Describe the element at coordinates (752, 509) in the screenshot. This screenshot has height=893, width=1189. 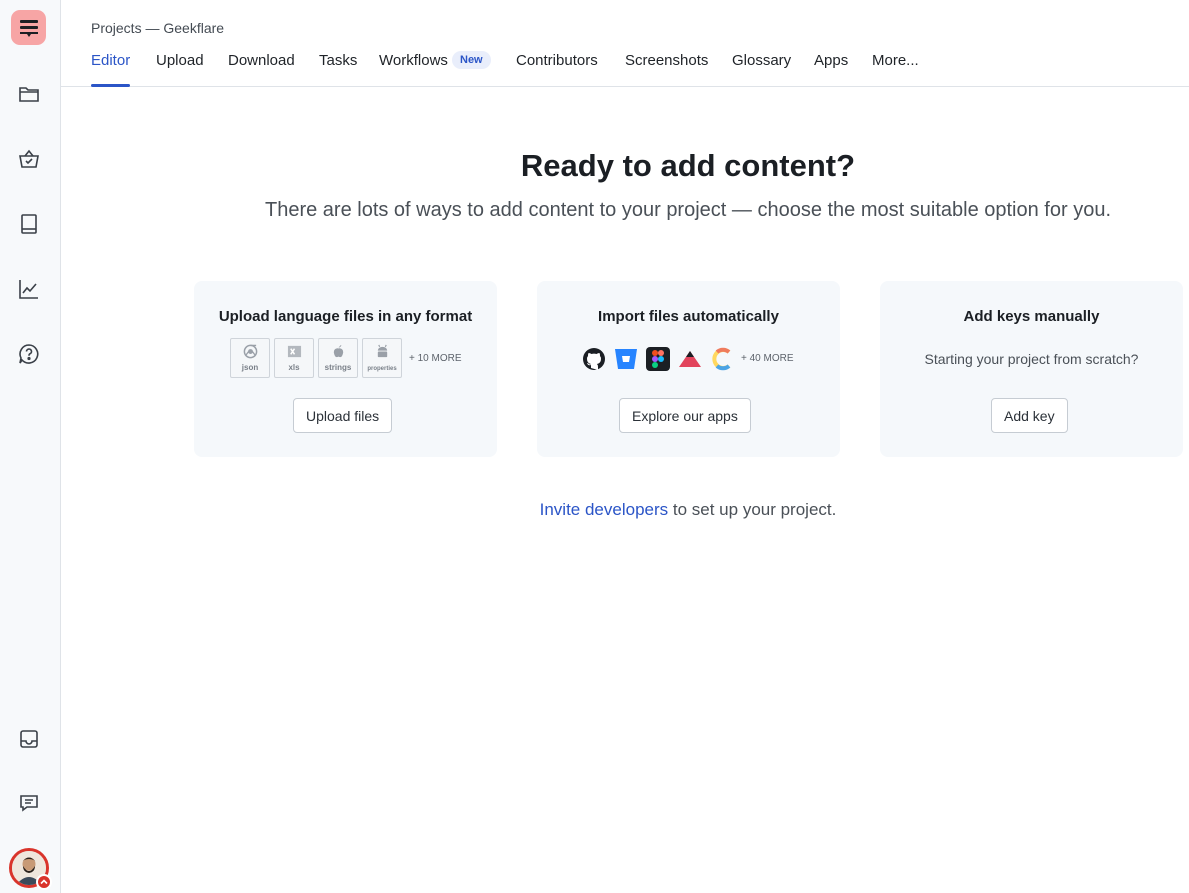
I see `invite-text: to set up your project.` at that location.